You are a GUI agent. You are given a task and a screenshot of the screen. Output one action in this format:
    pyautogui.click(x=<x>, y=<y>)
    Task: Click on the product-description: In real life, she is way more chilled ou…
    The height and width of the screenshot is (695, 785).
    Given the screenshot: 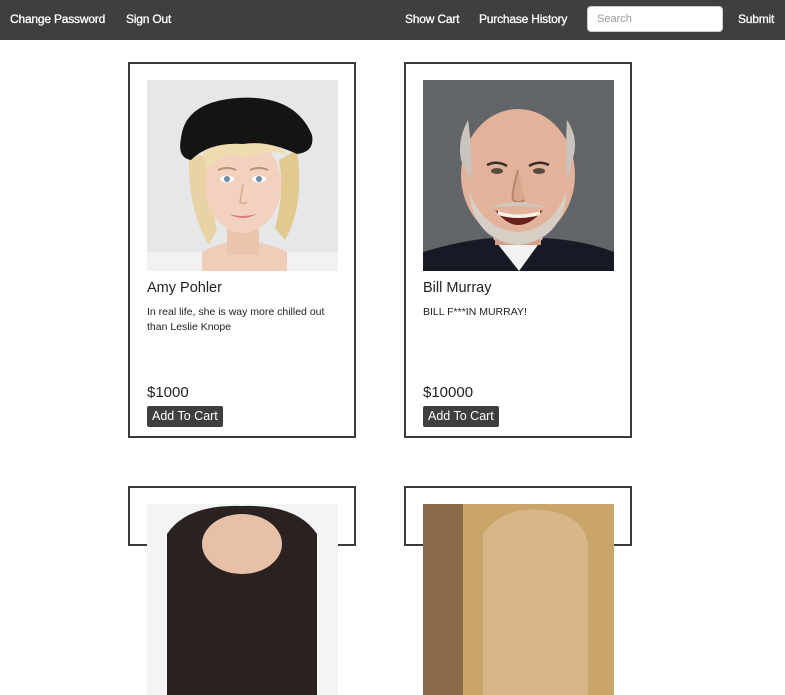 What is the action you would take?
    pyautogui.click(x=236, y=319)
    